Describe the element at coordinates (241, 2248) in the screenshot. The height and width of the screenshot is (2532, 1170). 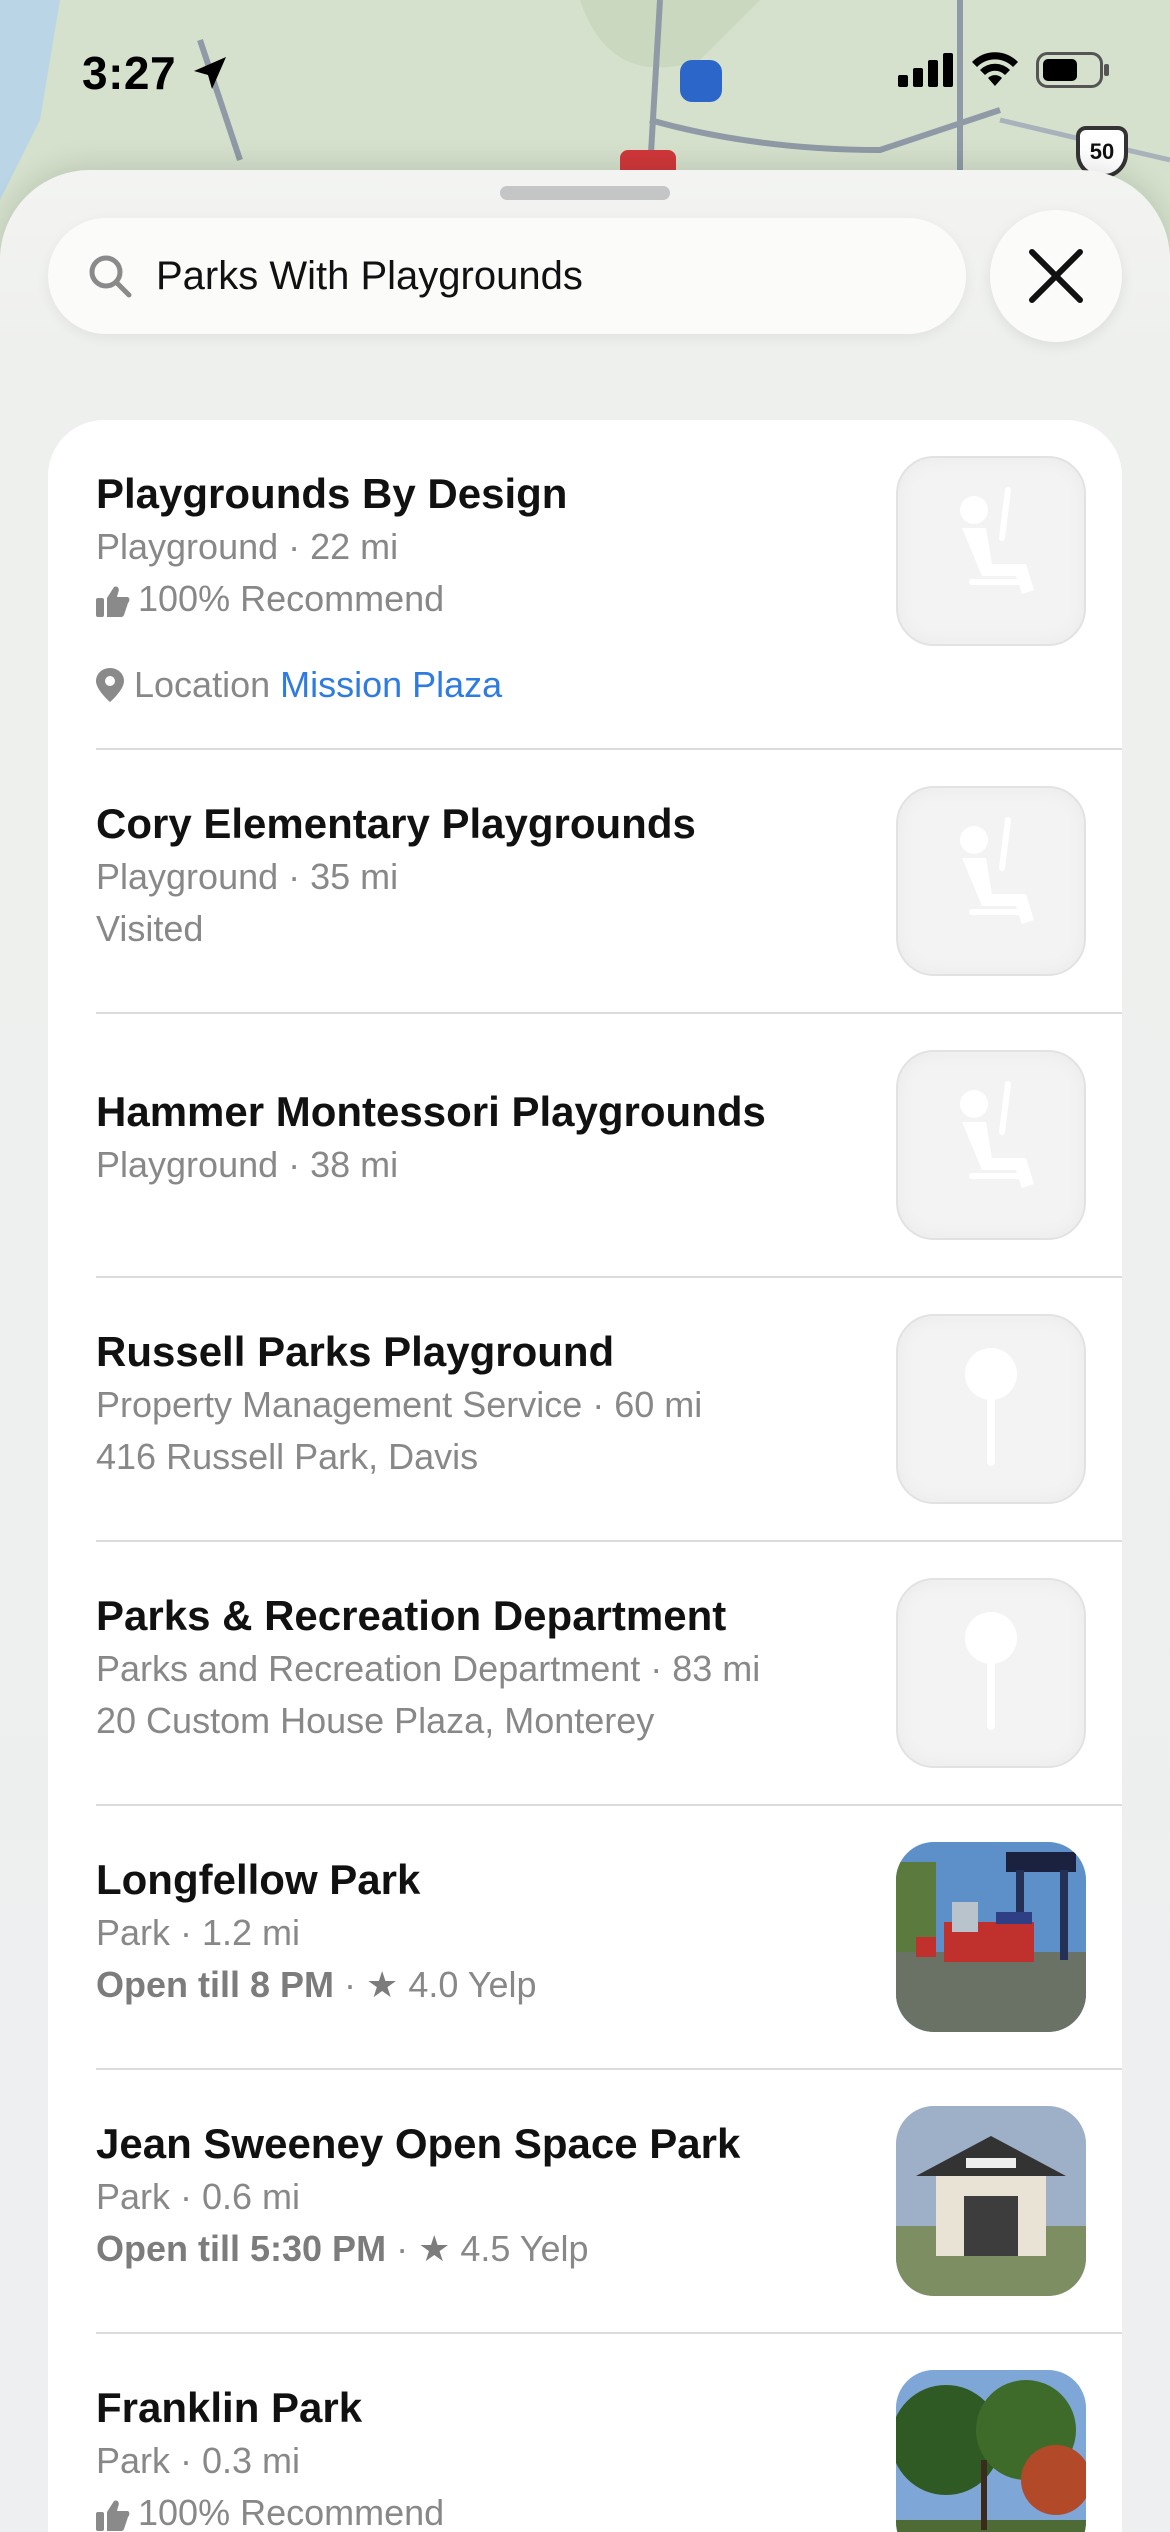
I see `open-hours: Open till 5:30 PM` at that location.